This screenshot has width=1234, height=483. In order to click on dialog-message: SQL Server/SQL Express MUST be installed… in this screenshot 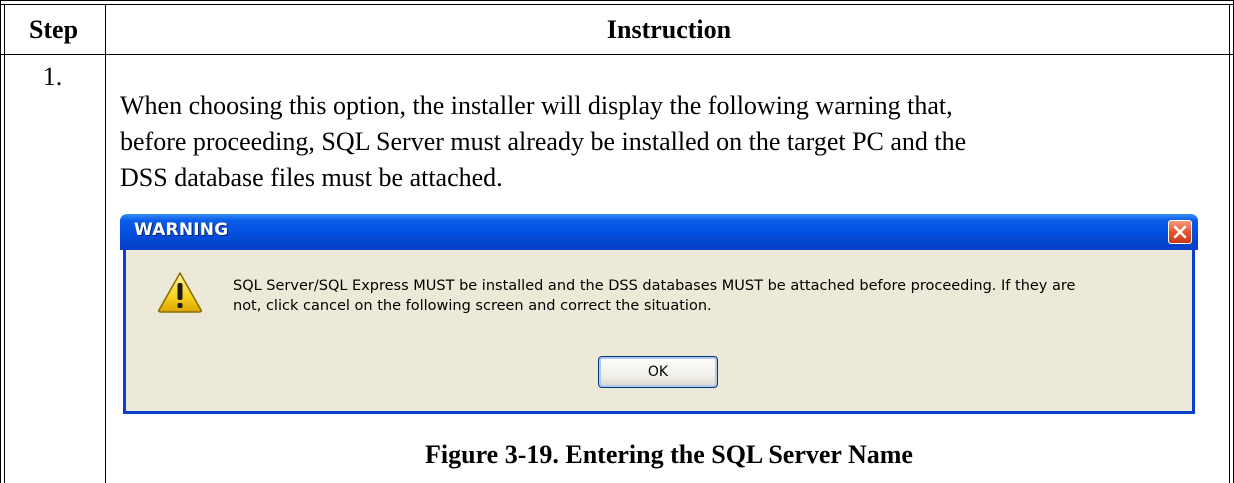, I will do `click(708, 296)`.